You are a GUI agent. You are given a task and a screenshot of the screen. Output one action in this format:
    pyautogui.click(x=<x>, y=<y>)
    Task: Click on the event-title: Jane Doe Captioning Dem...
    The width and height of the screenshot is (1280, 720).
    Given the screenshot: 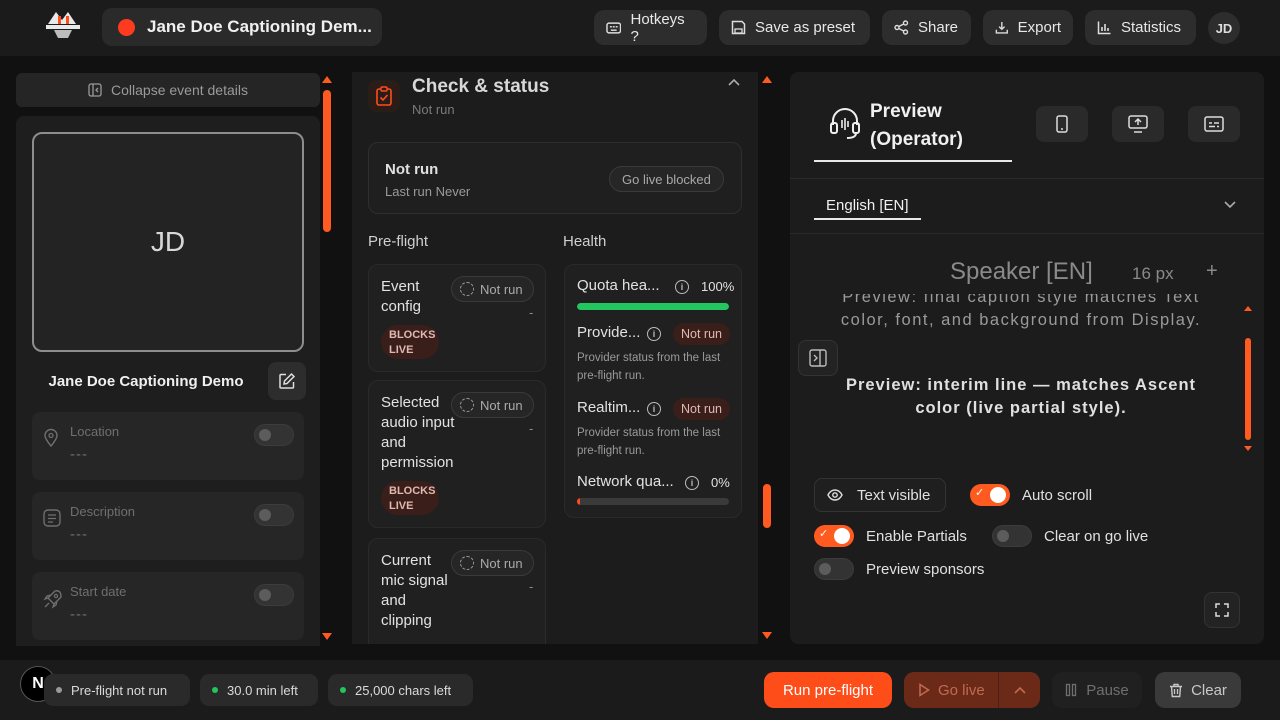 What is the action you would take?
    pyautogui.click(x=259, y=26)
    